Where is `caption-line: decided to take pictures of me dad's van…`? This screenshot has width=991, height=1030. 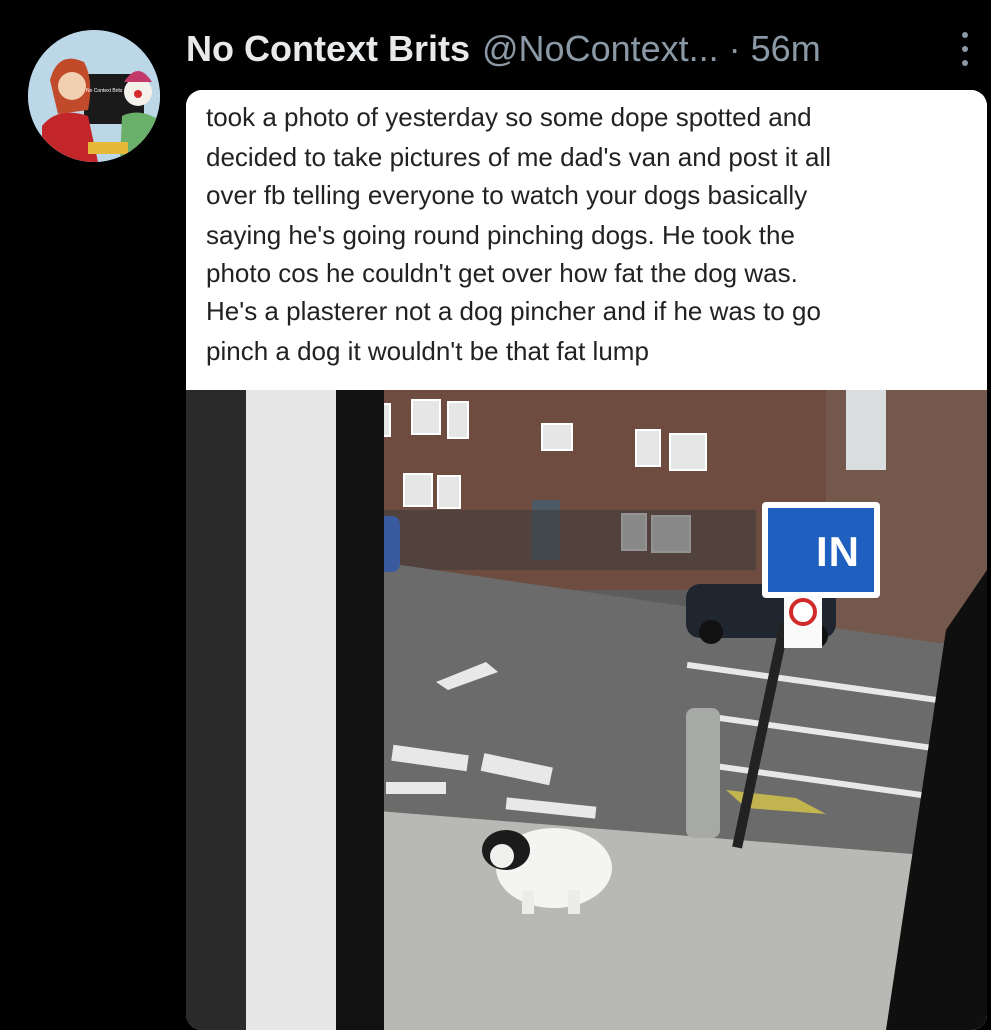
caption-line: decided to take pictures of me dad's van… is located at coordinates (519, 157).